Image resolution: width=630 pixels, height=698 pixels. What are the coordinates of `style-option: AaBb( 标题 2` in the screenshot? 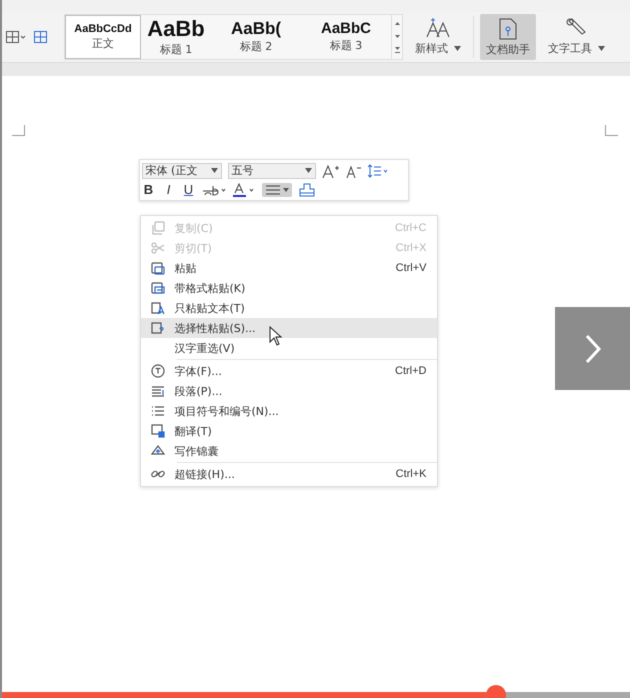 It's located at (256, 37).